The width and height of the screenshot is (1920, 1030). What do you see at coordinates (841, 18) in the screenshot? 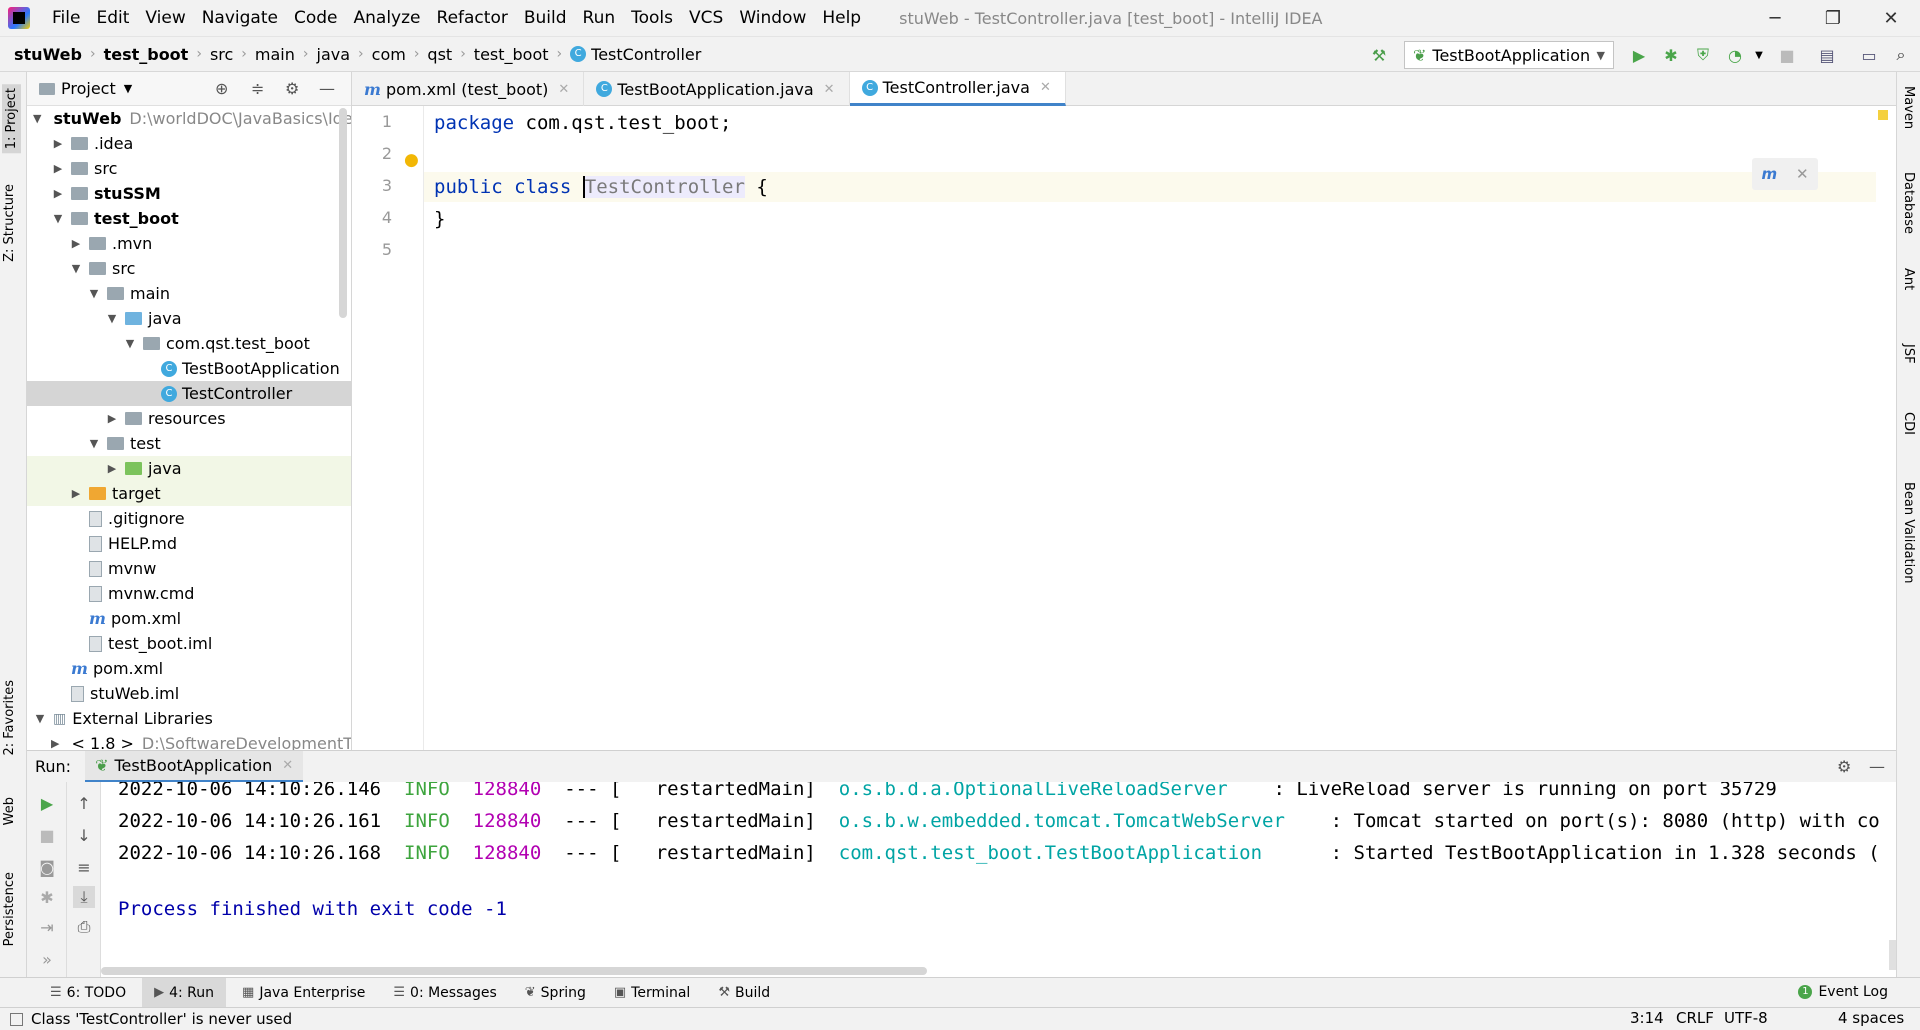
I see `menu-help: Help` at bounding box center [841, 18].